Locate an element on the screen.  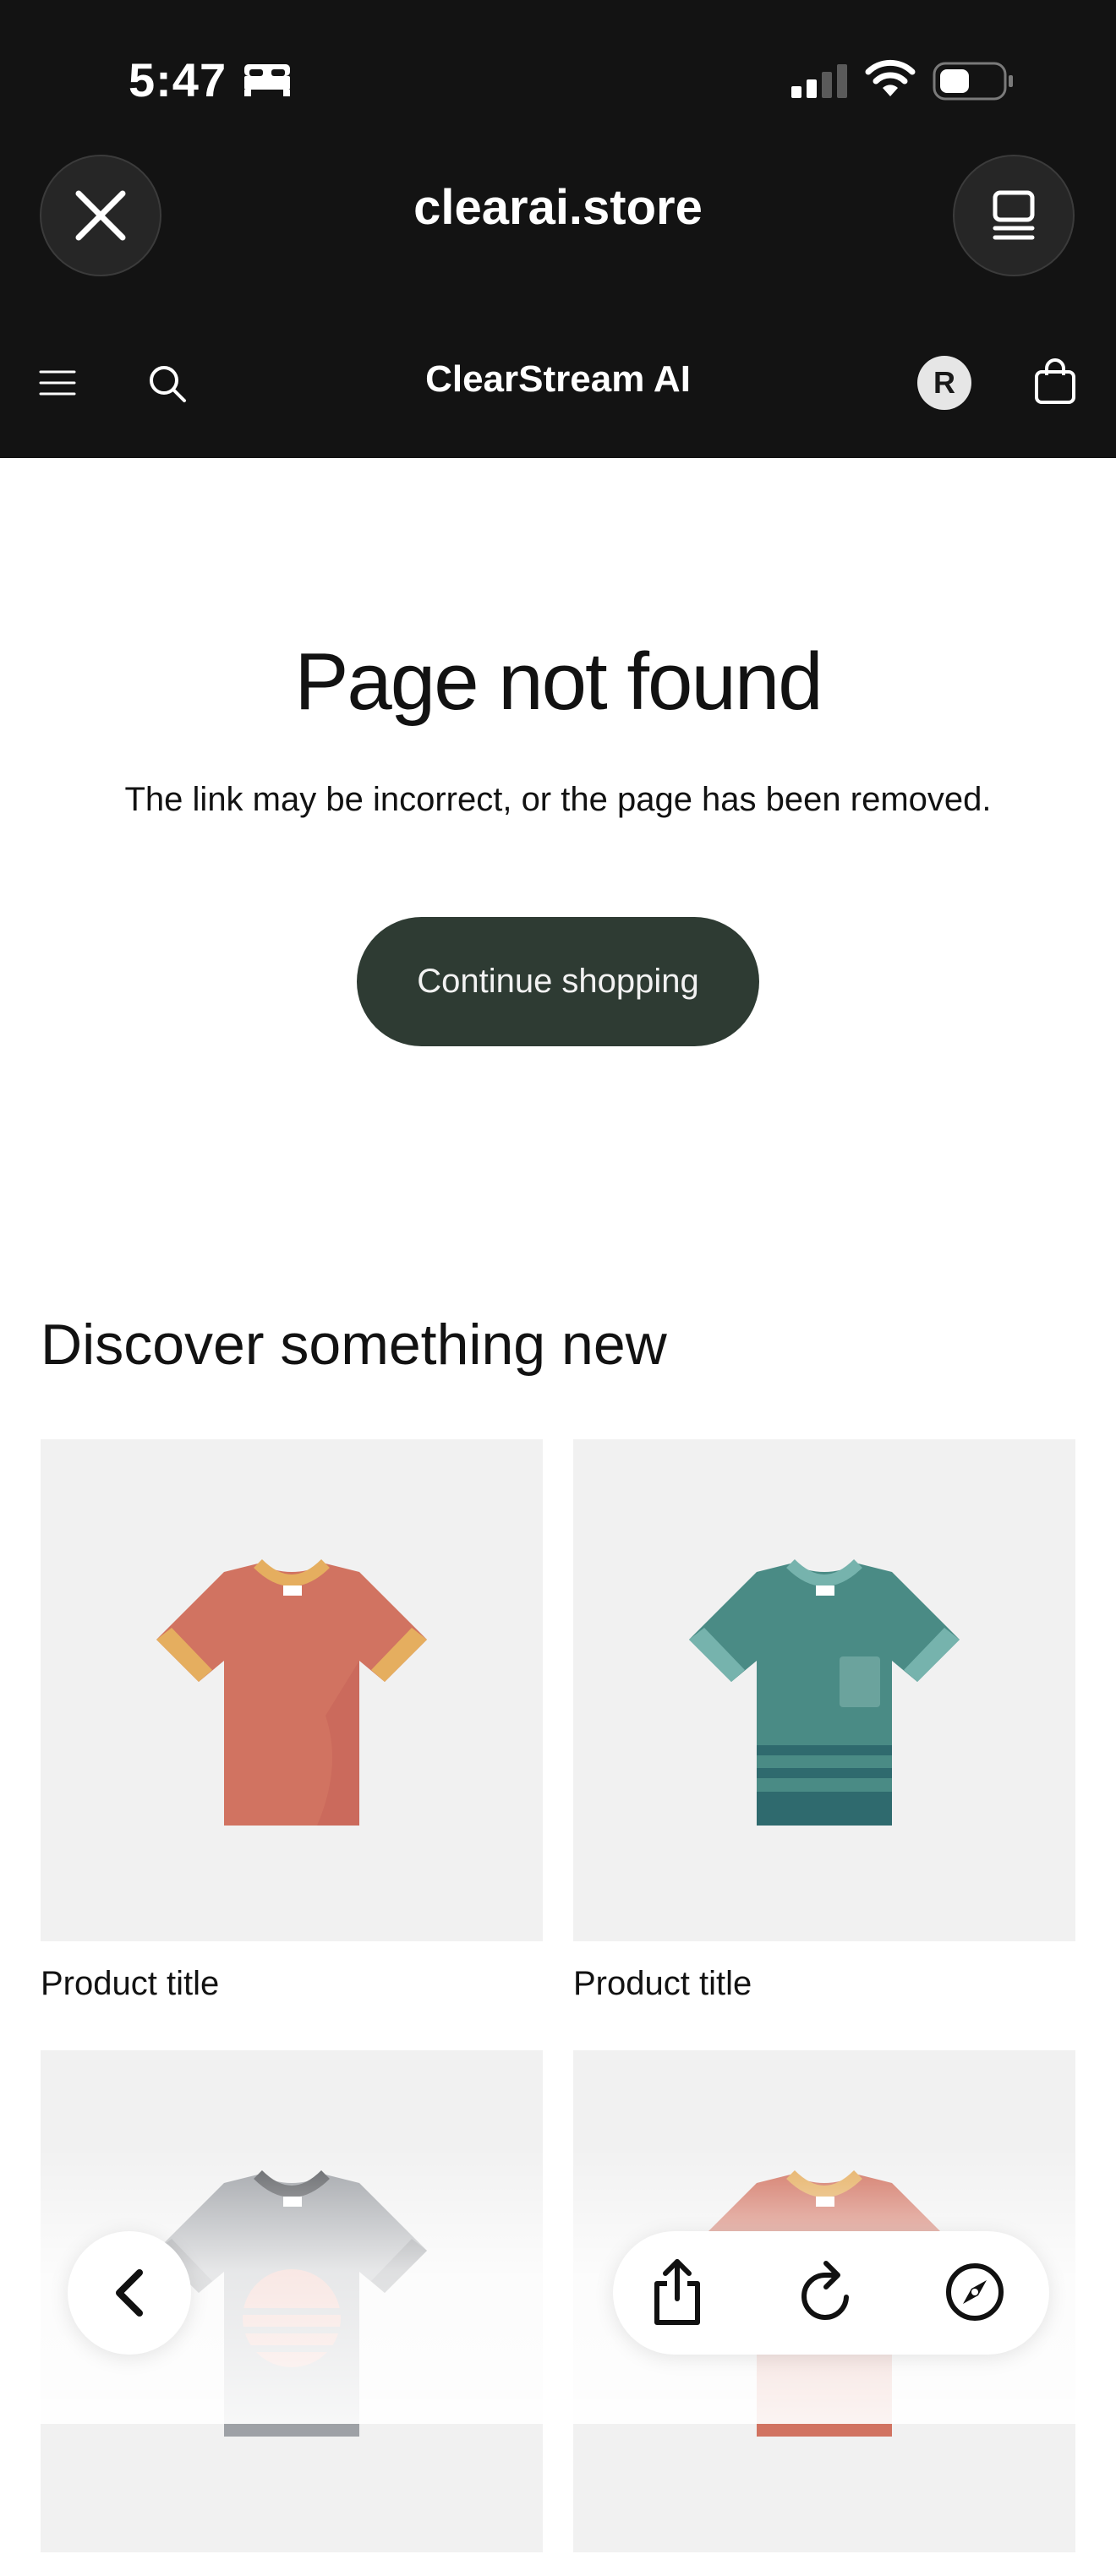
share-icon is located at coordinates (677, 2292).